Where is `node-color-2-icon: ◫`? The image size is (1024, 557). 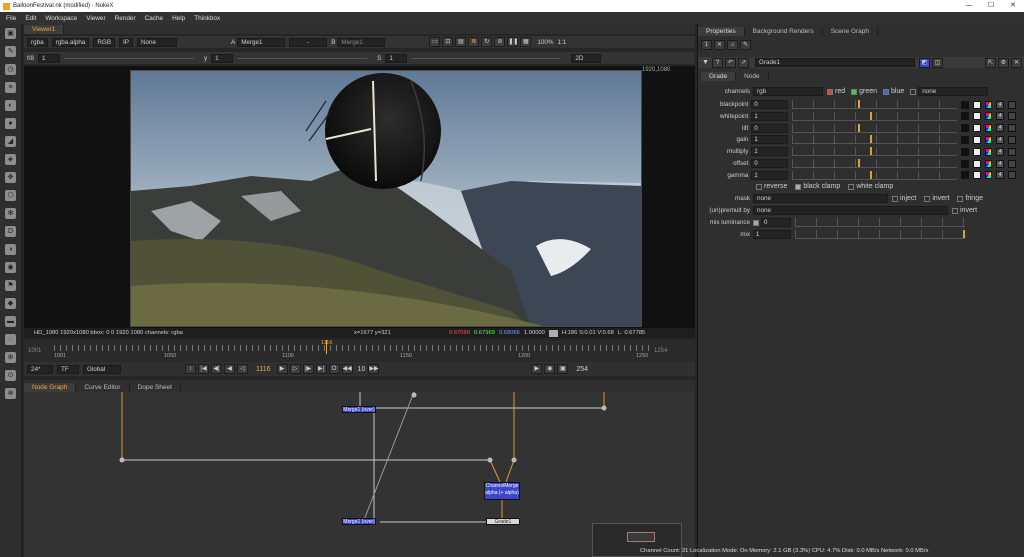 node-color-2-icon: ◫ is located at coordinates (937, 62).